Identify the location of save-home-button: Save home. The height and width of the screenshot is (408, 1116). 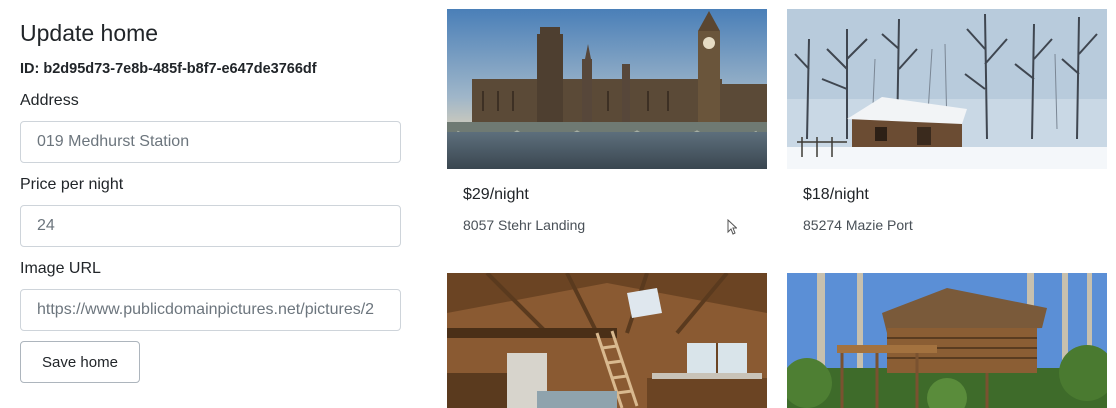
(80, 362).